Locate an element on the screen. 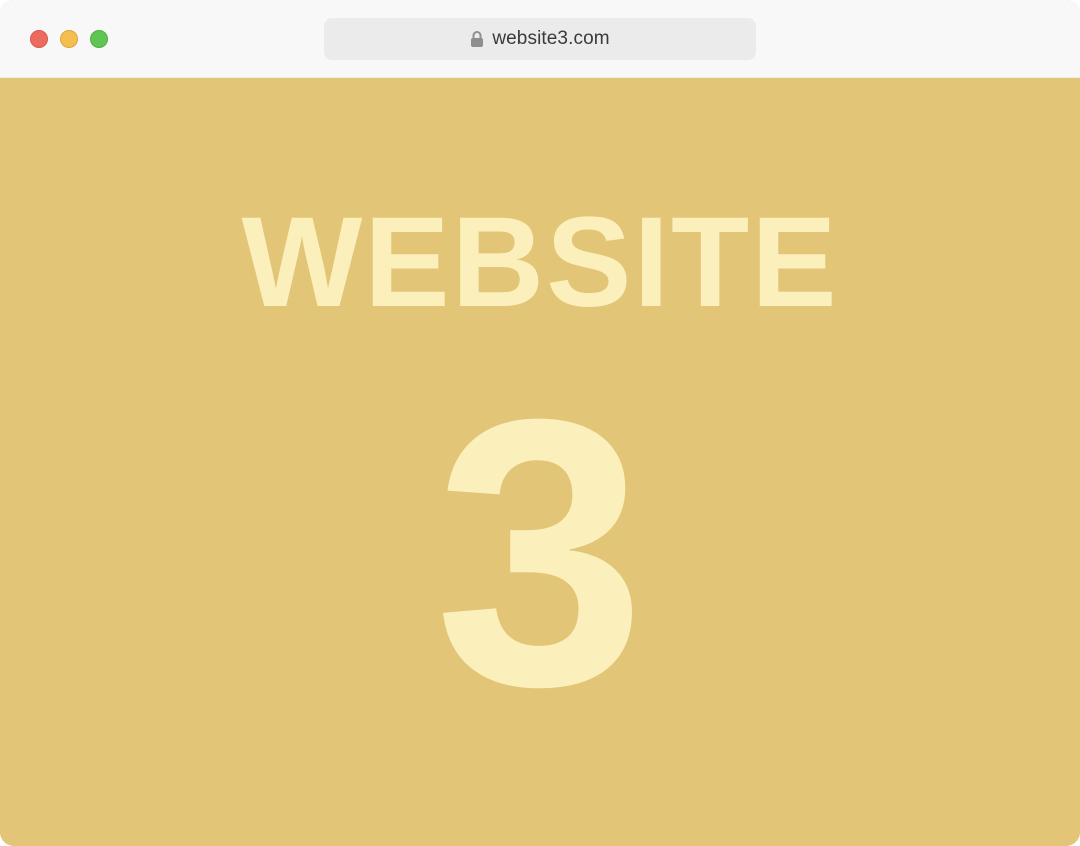 The image size is (1080, 846). title-bar: website3.com is located at coordinates (540, 39).